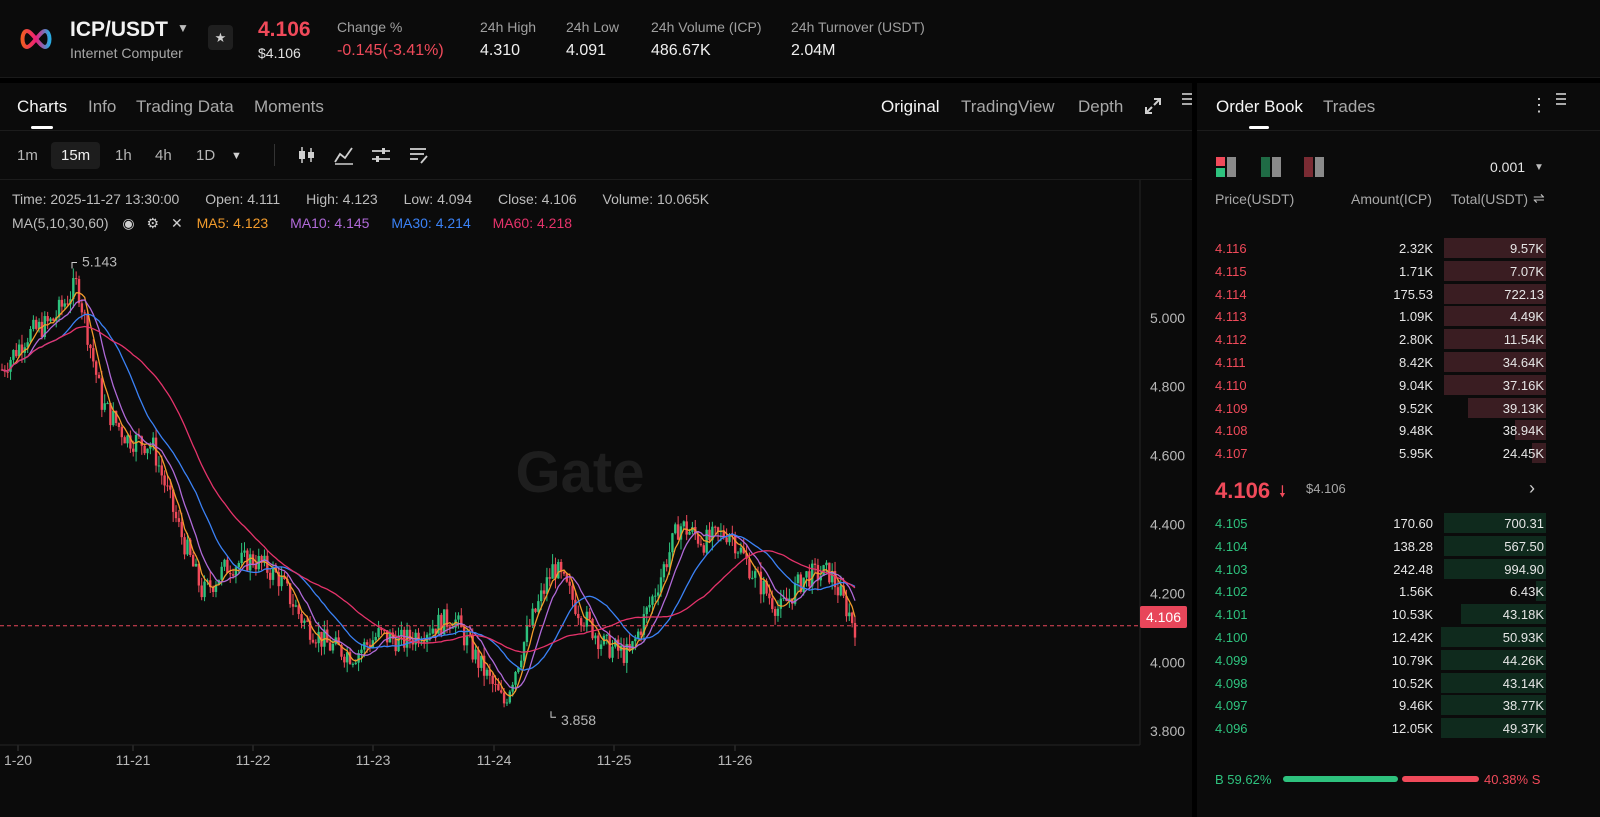 The height and width of the screenshot is (817, 1600). What do you see at coordinates (1376, 430) in the screenshot?
I see `ask-row: 4.108 9.48K 38.94K` at bounding box center [1376, 430].